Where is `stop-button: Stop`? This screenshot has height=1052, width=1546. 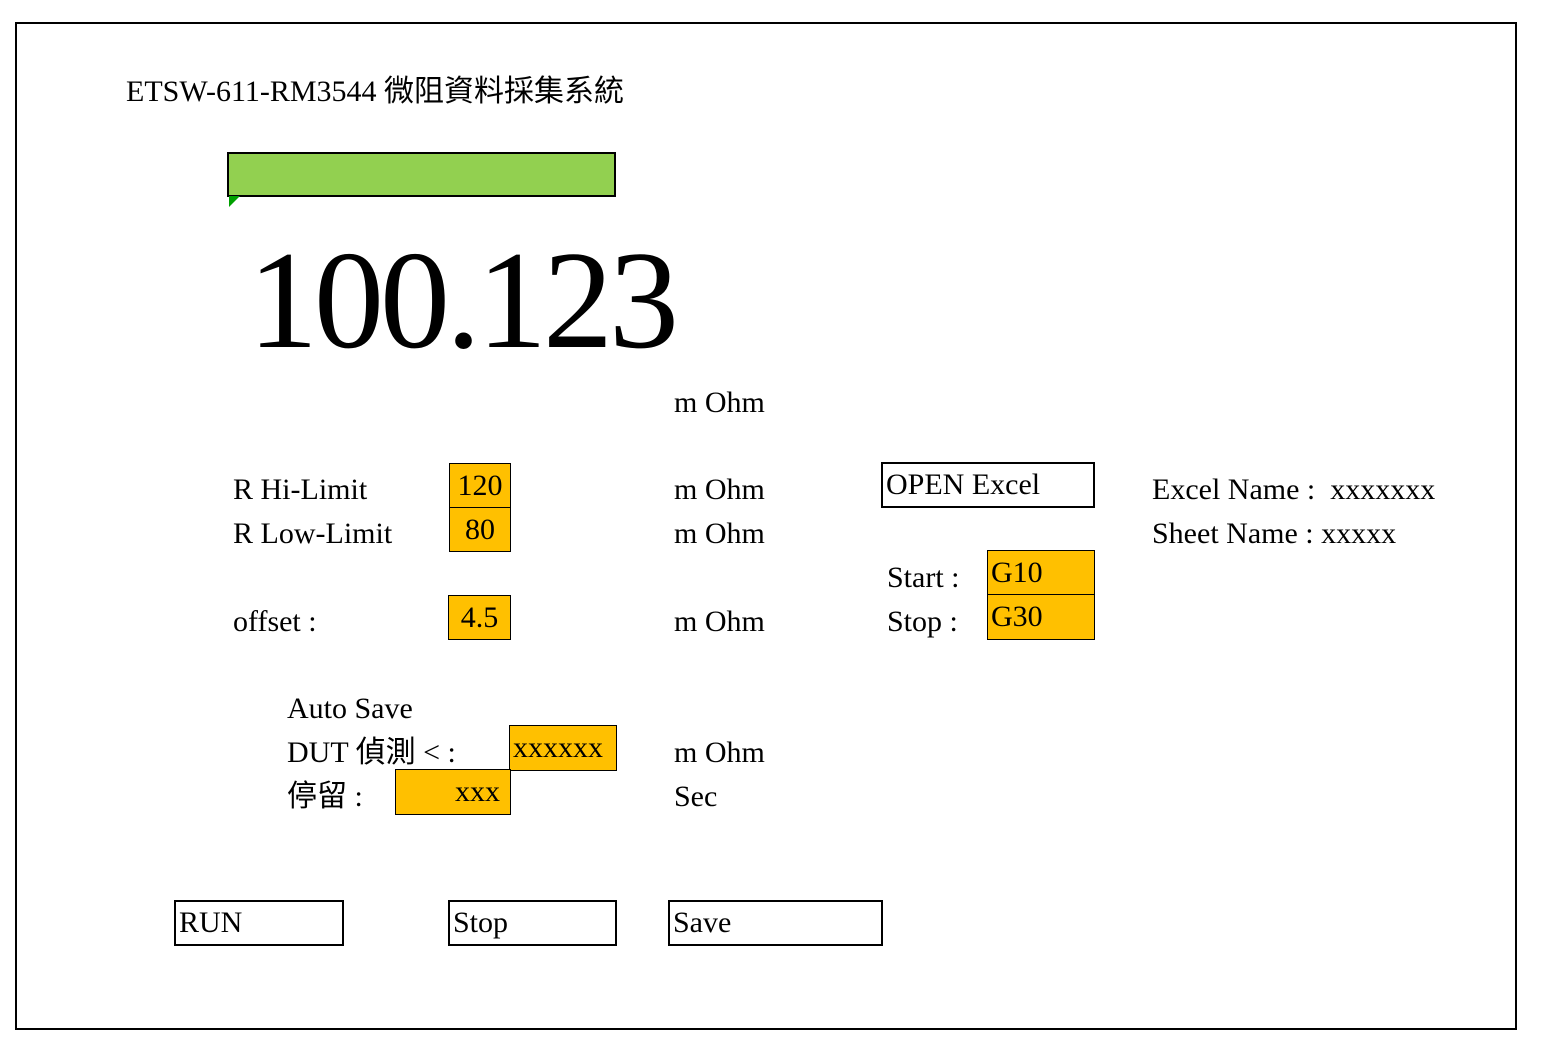
stop-button: Stop is located at coordinates (532, 923).